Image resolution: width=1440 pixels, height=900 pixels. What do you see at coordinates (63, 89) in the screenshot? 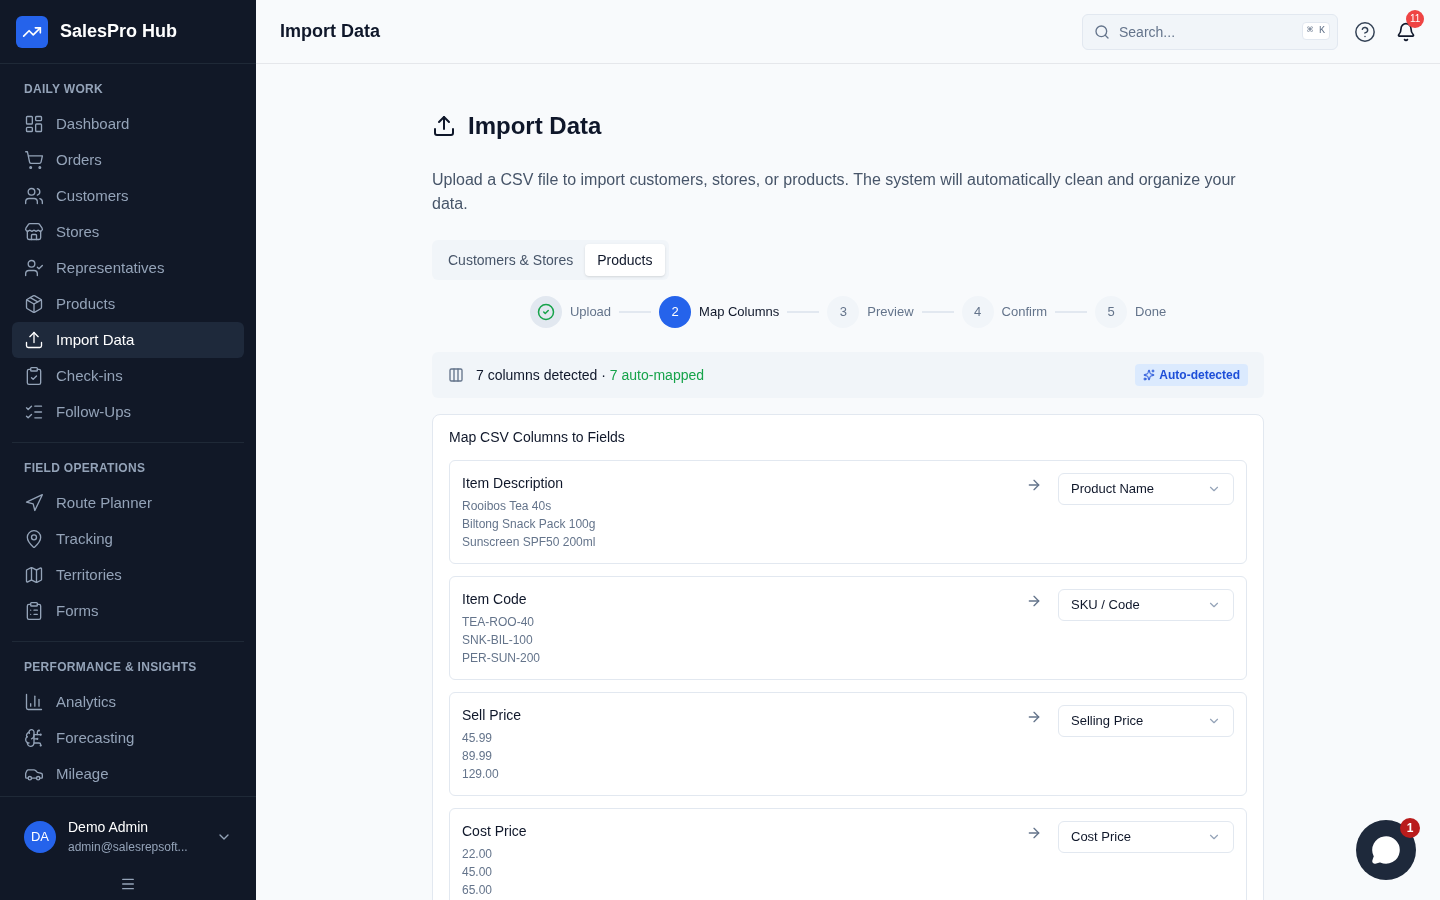
I see `section-heading: DAILY WORK` at bounding box center [63, 89].